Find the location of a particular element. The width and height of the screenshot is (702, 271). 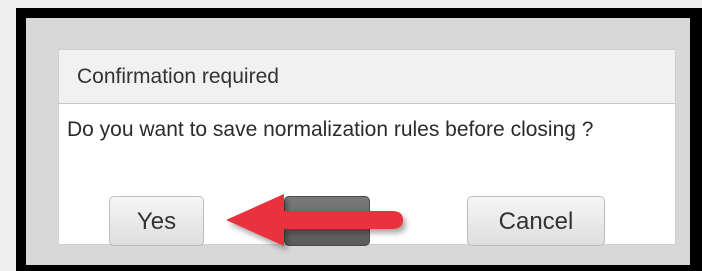

yes-button: Yes is located at coordinates (156, 221).